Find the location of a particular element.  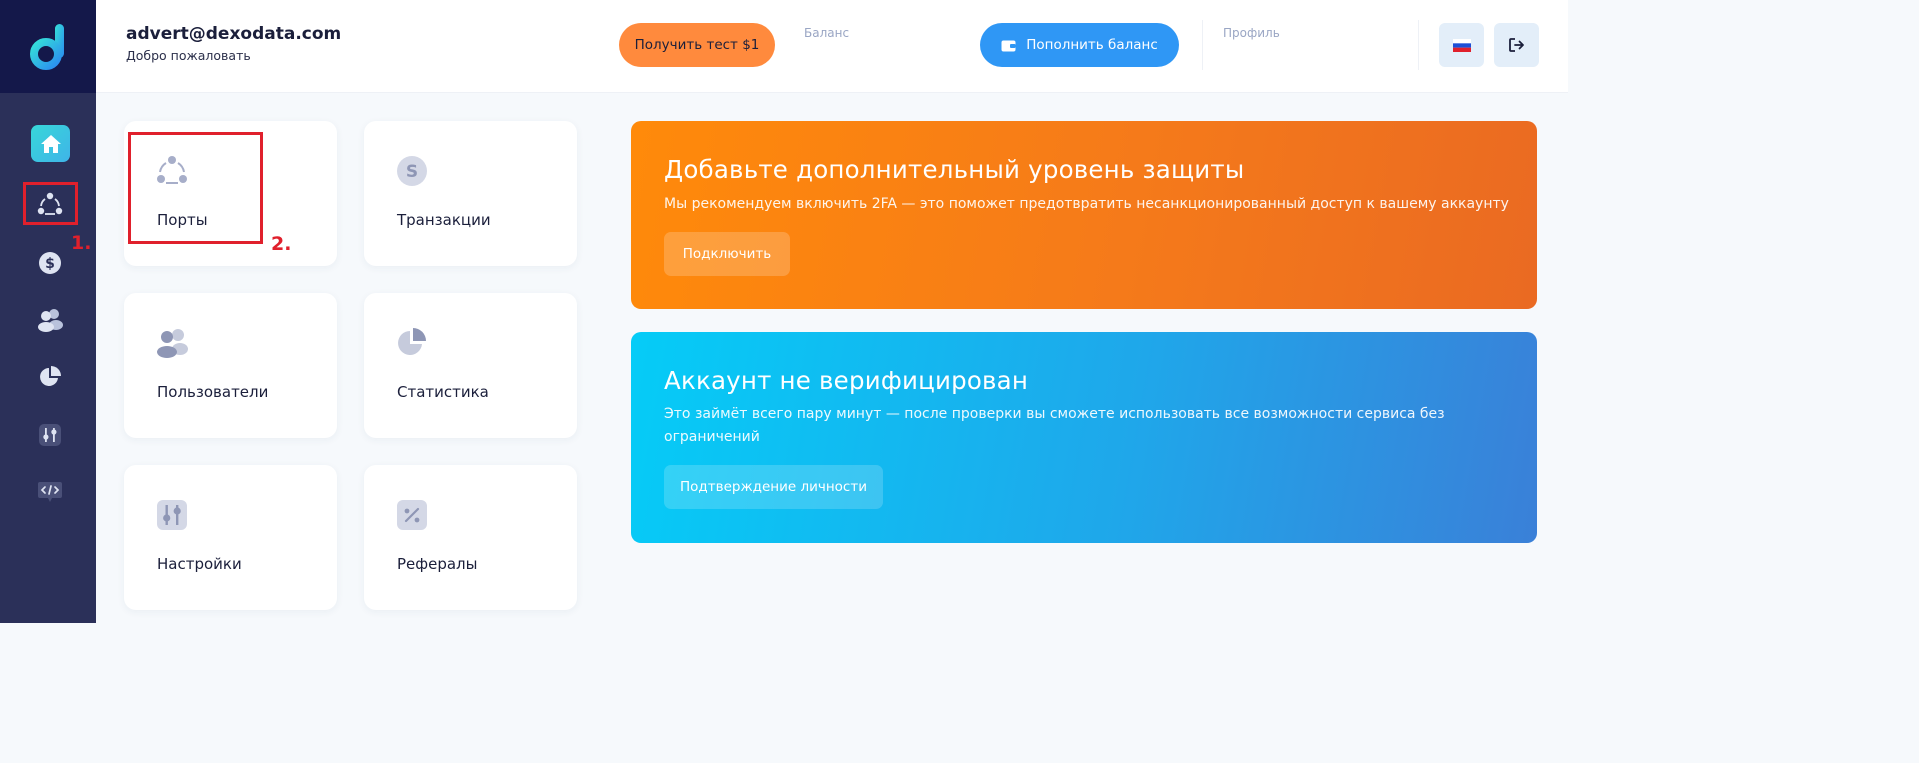

dollar-icon: $ is located at coordinates (50, 263).